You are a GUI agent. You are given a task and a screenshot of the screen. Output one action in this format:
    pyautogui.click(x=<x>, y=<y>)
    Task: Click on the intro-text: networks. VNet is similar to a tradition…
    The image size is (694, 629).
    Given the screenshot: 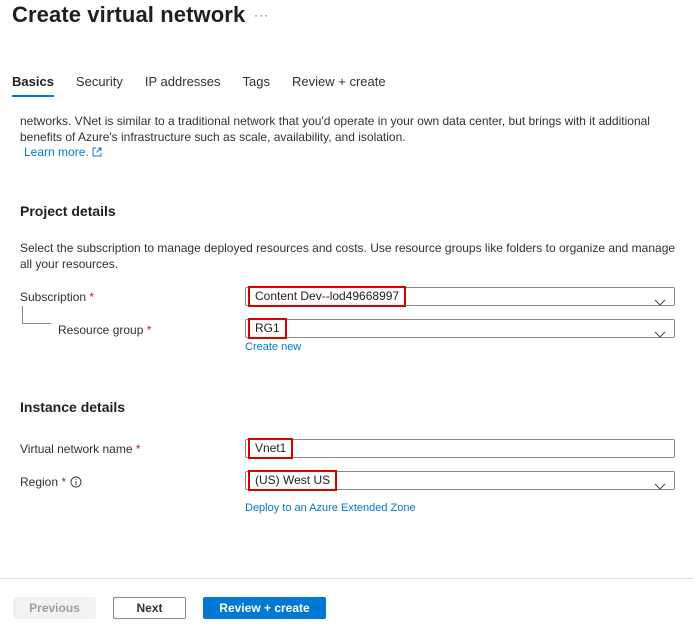 What is the action you would take?
    pyautogui.click(x=335, y=129)
    